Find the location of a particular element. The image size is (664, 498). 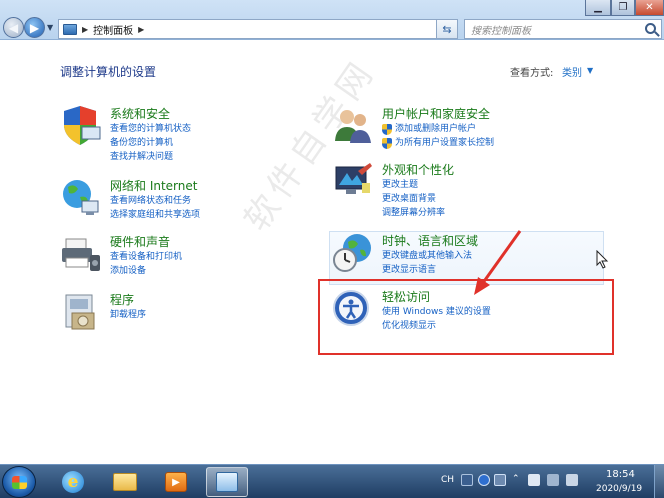

recent-pages-dropdown: ▼ is located at coordinates (50, 27).